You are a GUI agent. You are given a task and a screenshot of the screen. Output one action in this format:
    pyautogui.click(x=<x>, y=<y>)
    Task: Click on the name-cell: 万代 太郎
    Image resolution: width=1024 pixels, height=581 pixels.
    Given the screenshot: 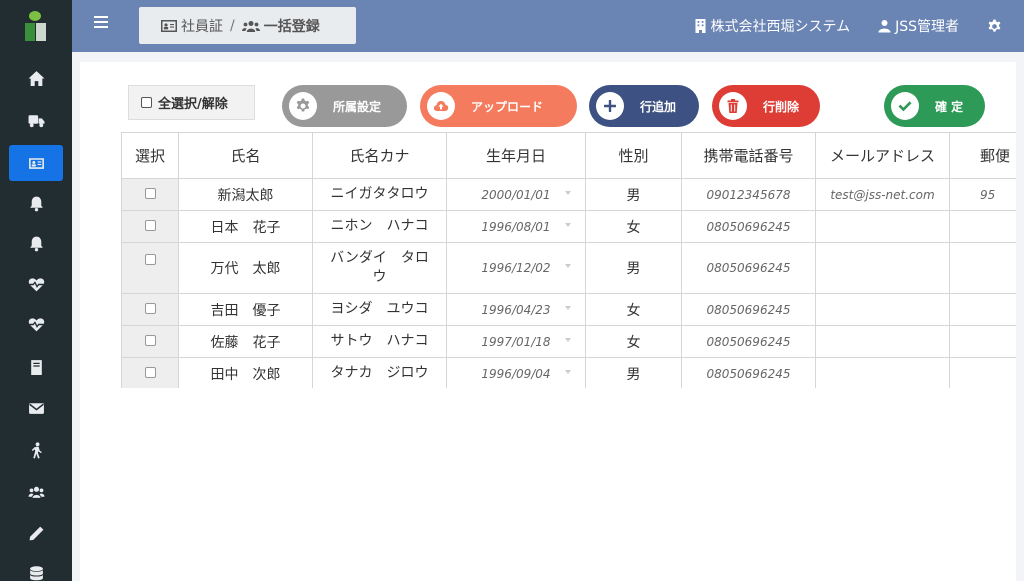 What is the action you would take?
    pyautogui.click(x=245, y=268)
    